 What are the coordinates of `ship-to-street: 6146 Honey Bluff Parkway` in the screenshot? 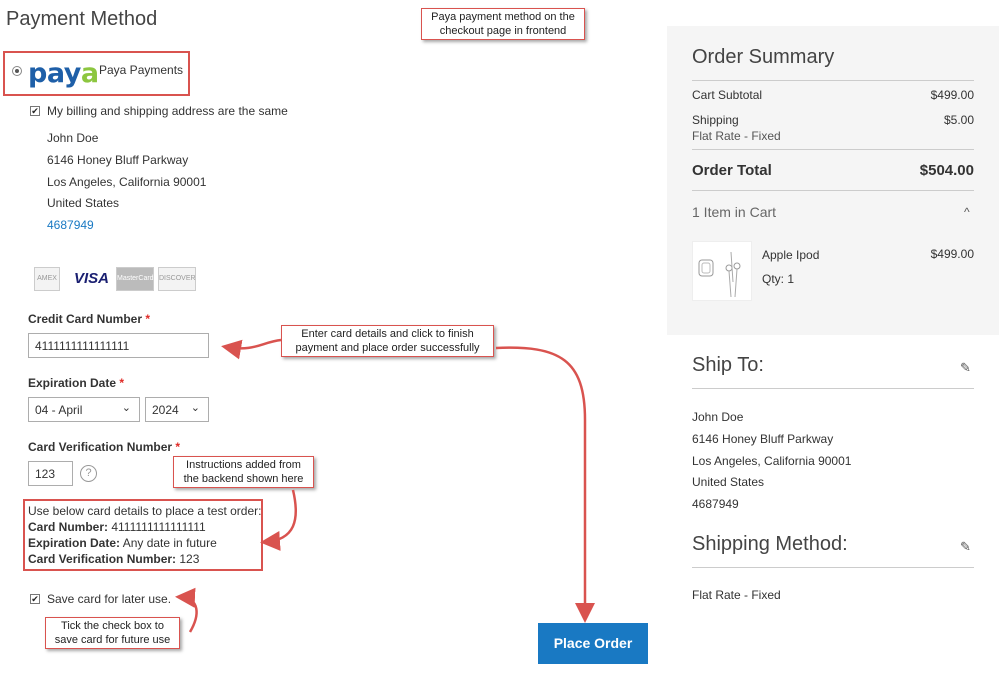 It's located at (763, 439).